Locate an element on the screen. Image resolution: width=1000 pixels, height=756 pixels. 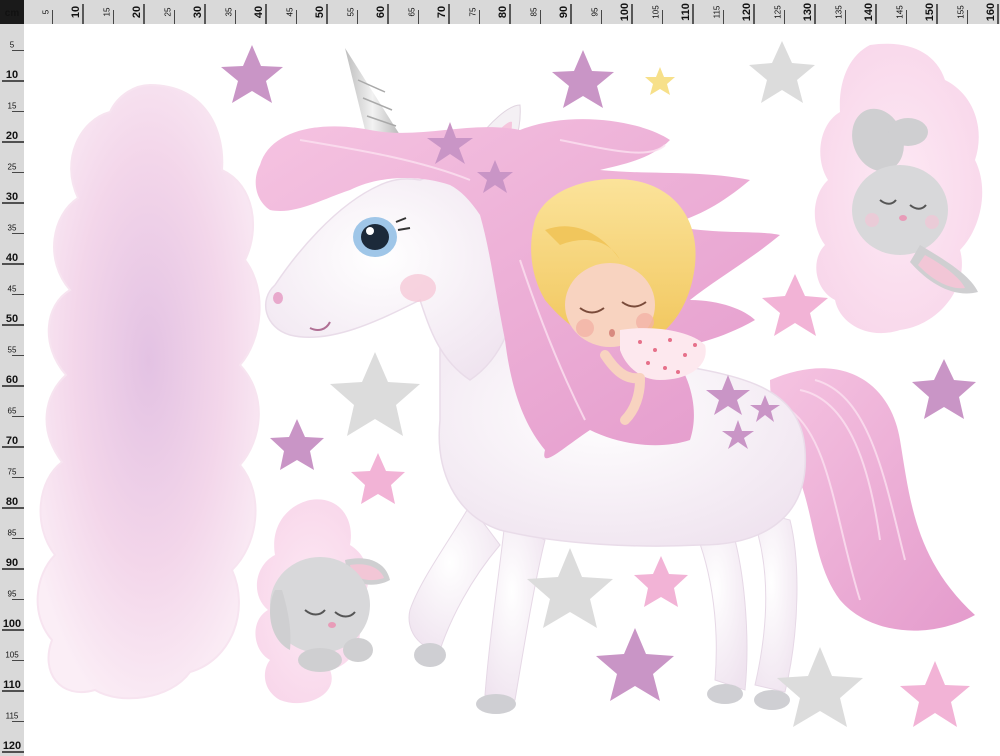
left-ruler-label: 70 is located at coordinates (12, 441).